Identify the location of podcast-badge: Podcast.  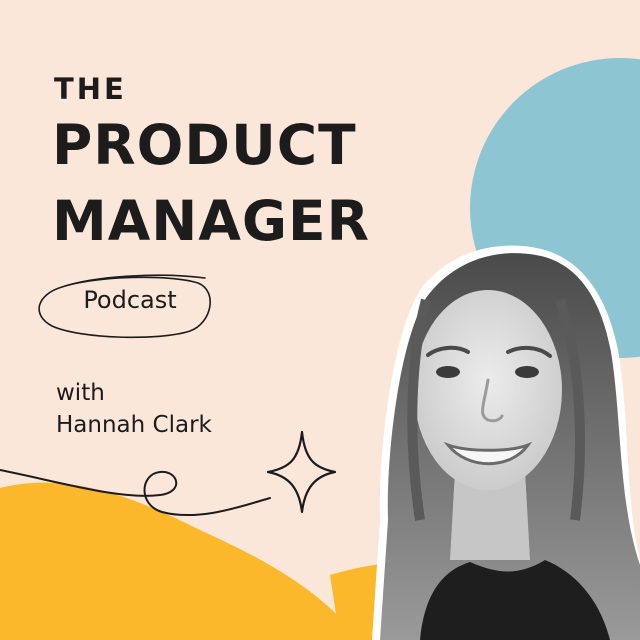
(130, 300).